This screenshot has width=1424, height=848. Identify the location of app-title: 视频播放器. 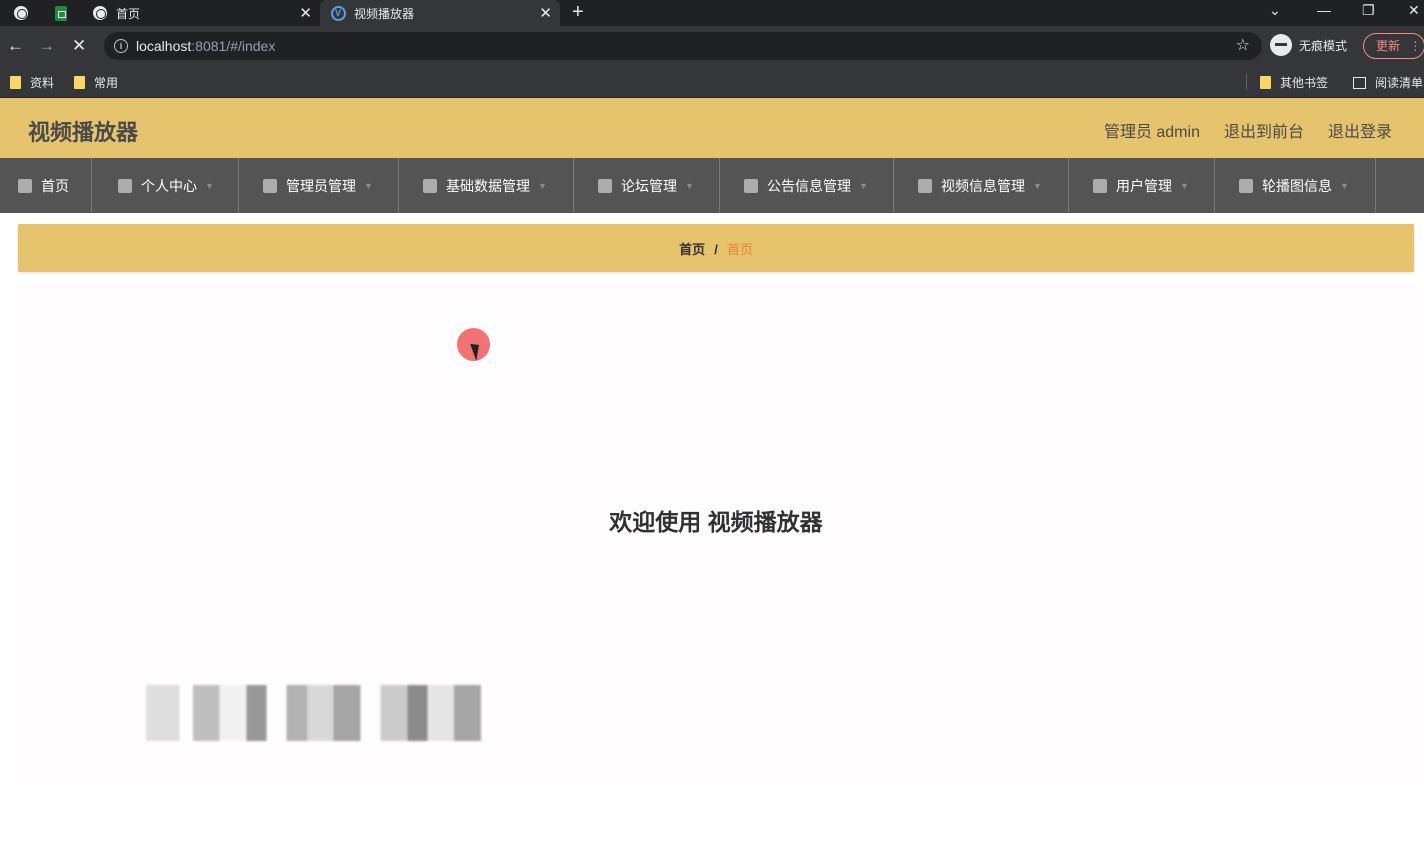
(83, 132).